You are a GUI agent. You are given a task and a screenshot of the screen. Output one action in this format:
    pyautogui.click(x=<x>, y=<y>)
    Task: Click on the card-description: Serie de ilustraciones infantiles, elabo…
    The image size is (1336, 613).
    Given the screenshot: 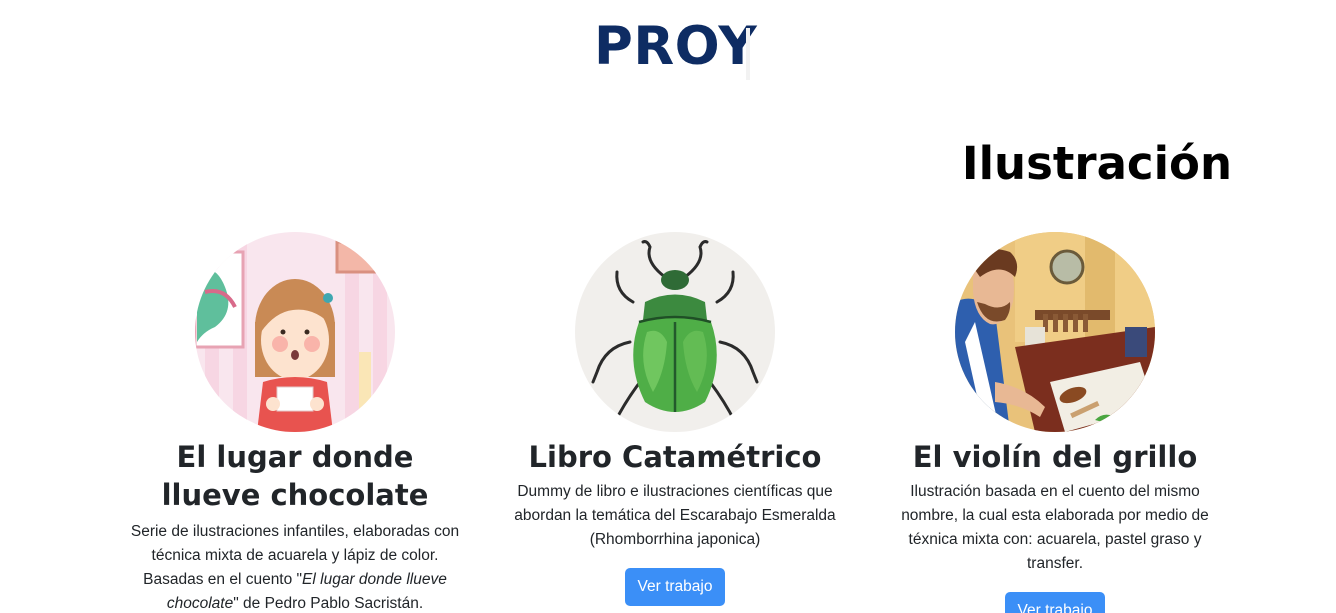 What is the action you would take?
    pyautogui.click(x=295, y=566)
    